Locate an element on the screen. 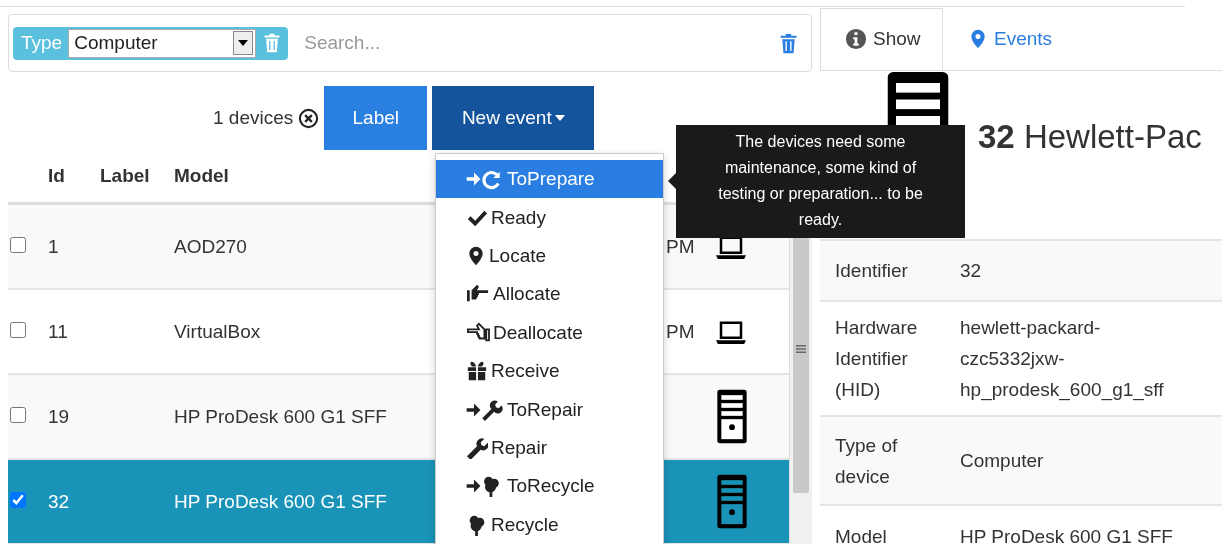 This screenshot has height=544, width=1222. menu-item: ToPrepare is located at coordinates (549, 179).